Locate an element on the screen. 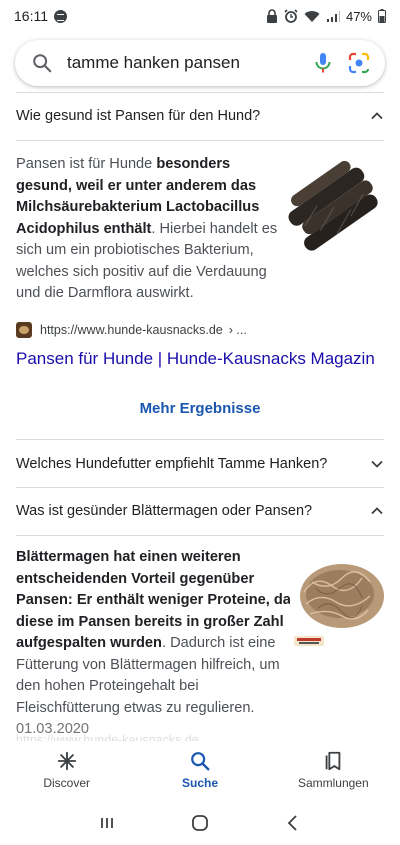 The width and height of the screenshot is (400, 845). asterisk-icon is located at coordinates (66, 761).